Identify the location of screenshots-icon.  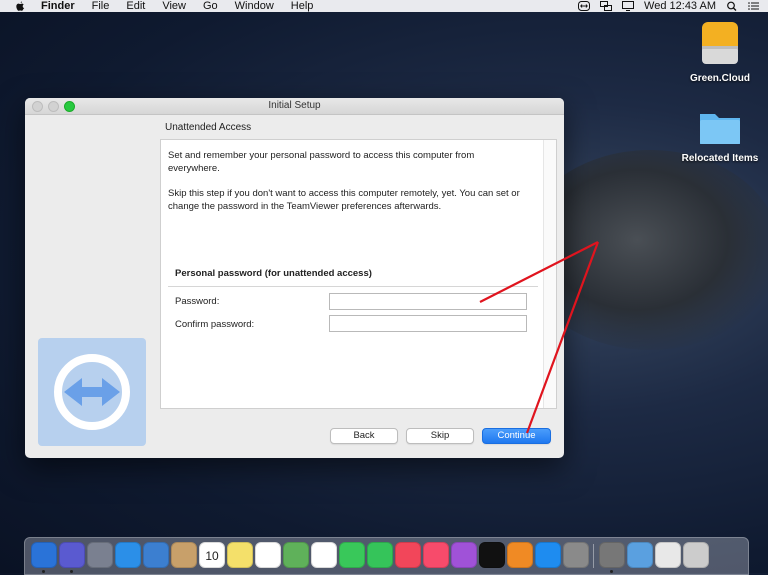
(640, 555).